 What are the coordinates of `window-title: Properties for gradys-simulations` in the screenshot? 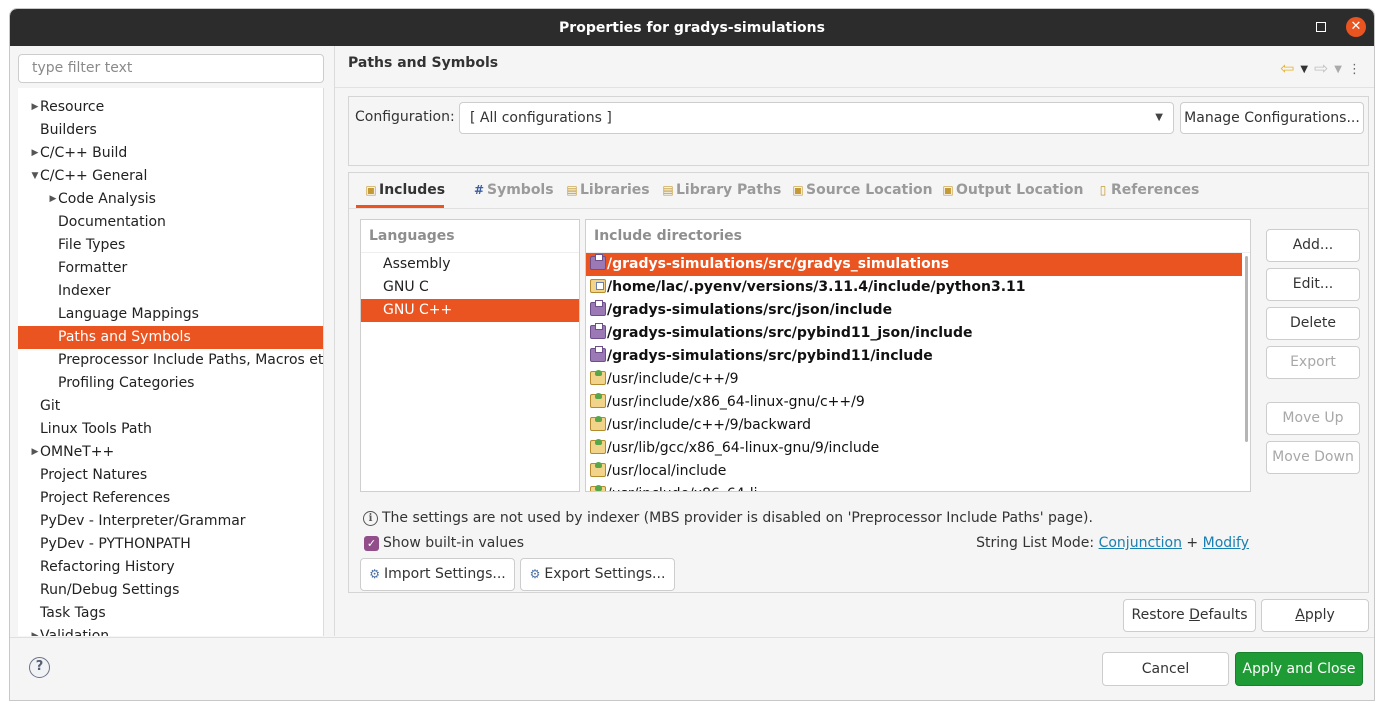 It's located at (692, 27).